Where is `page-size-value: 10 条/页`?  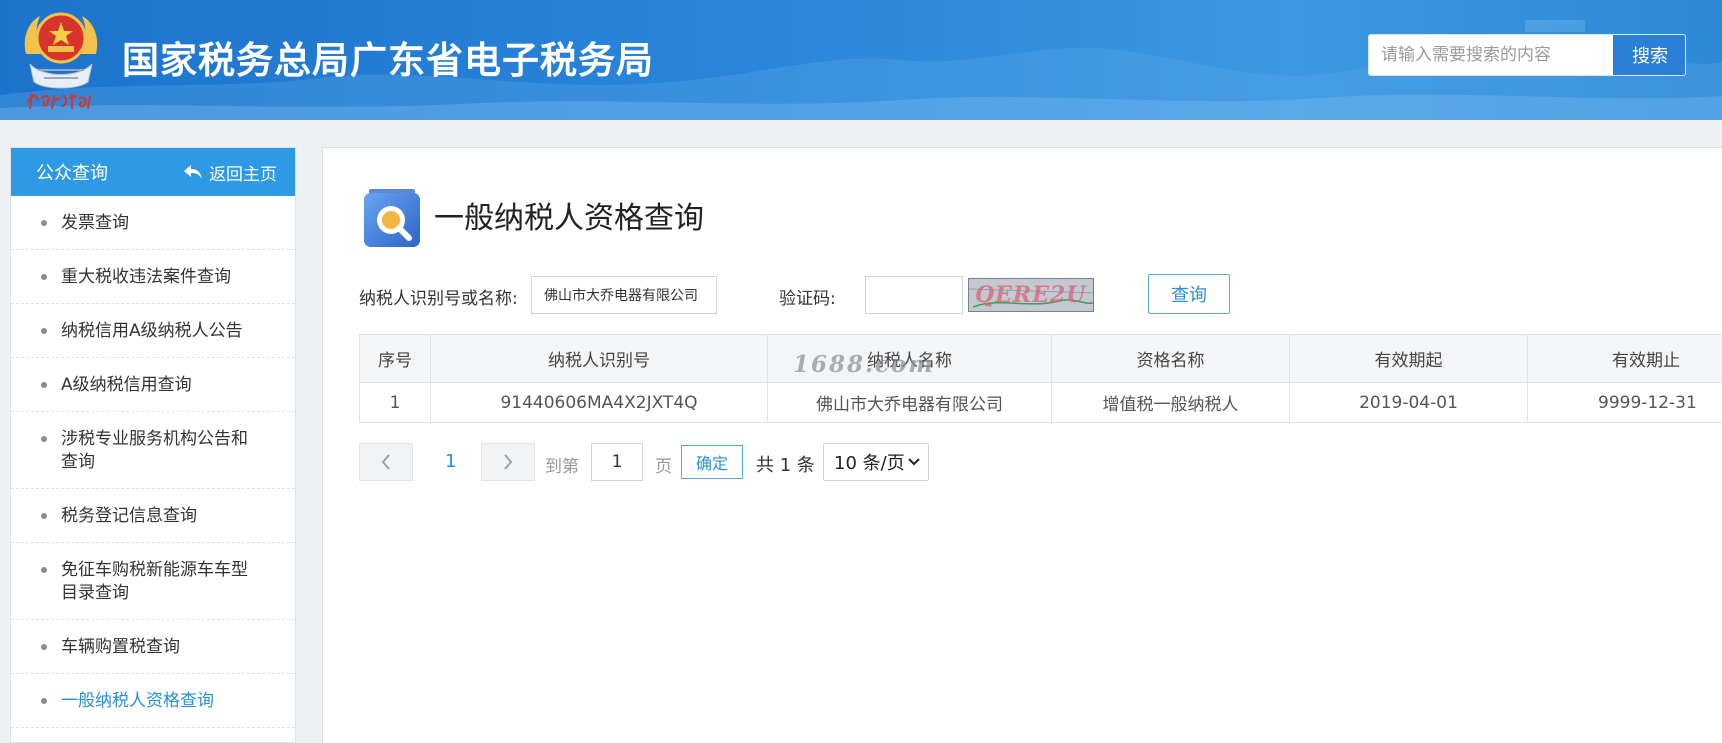 page-size-value: 10 条/页 is located at coordinates (869, 463).